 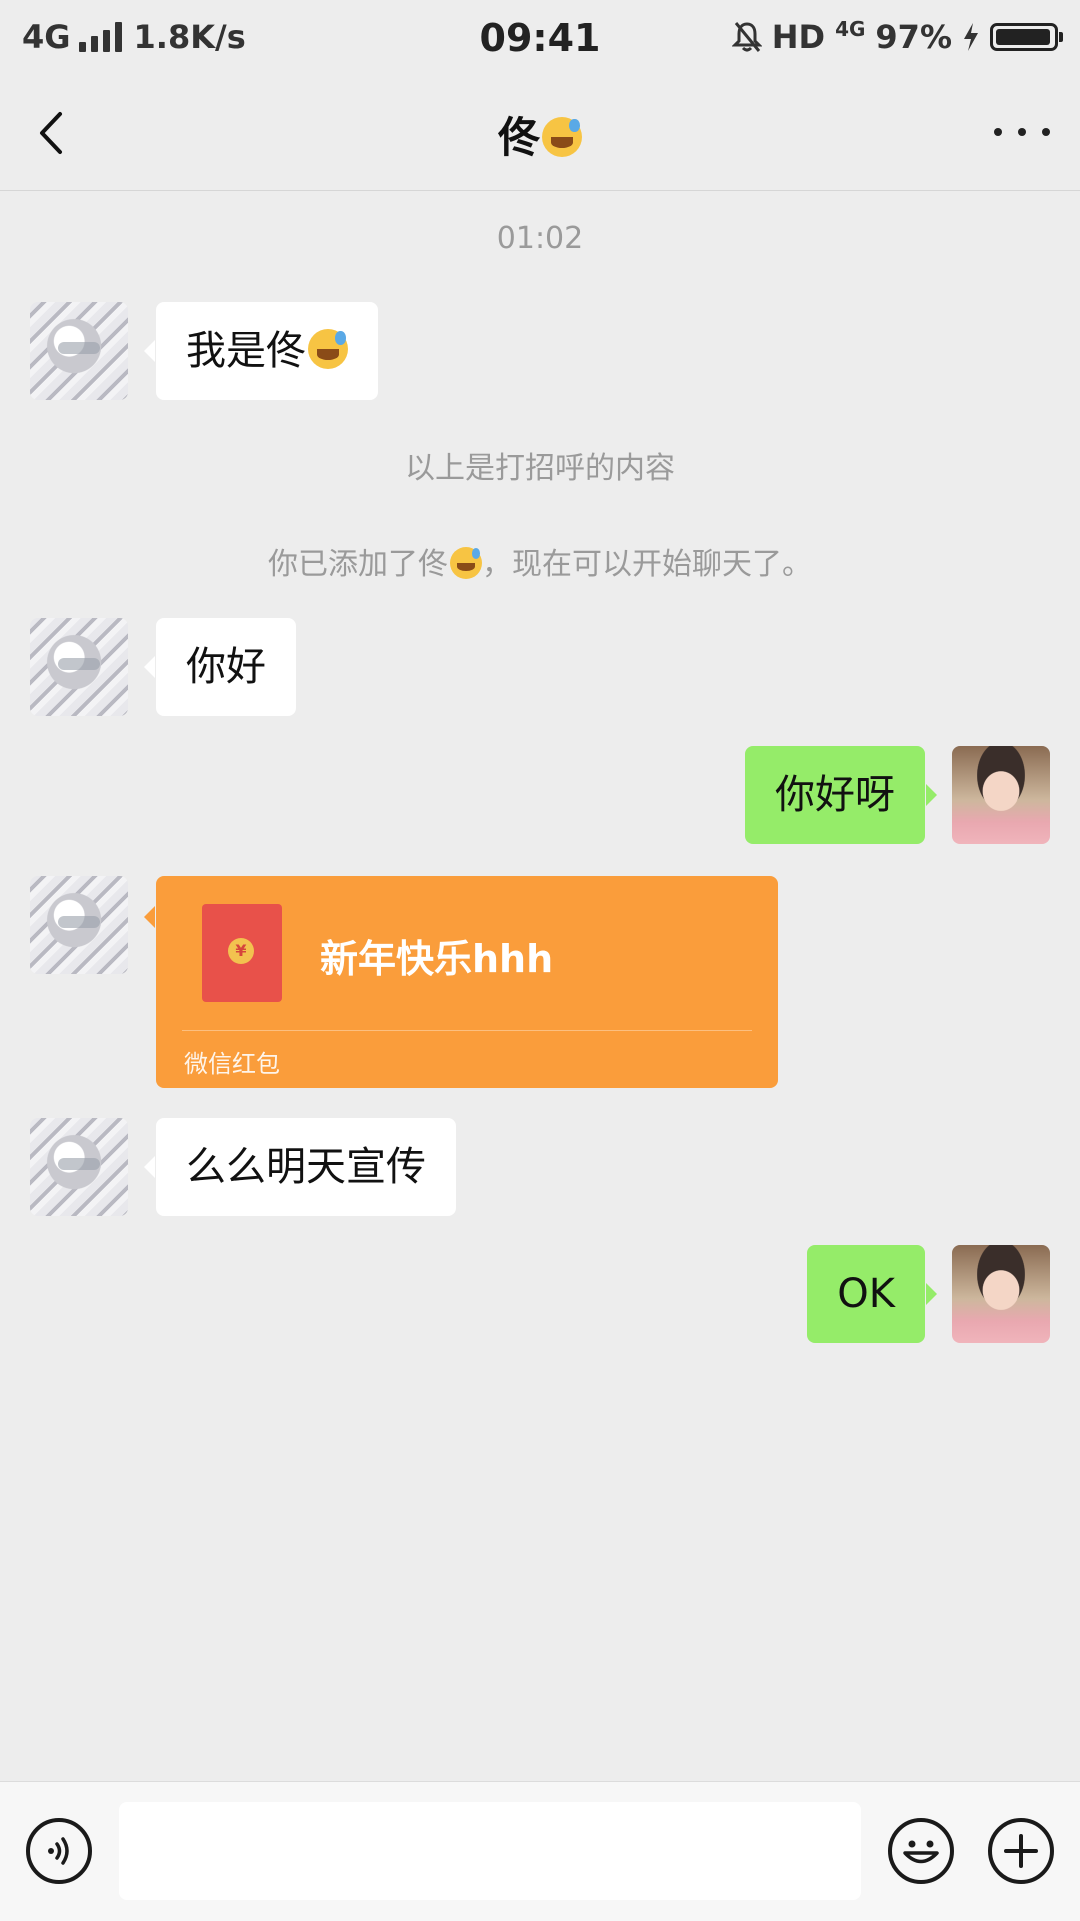 I want to click on battery-percent: 97%, so click(x=913, y=37).